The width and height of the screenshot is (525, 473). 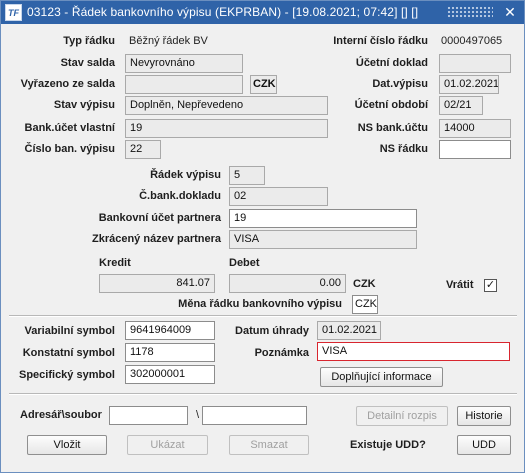 I want to click on mena-radku-input: CZK, so click(x=365, y=304).